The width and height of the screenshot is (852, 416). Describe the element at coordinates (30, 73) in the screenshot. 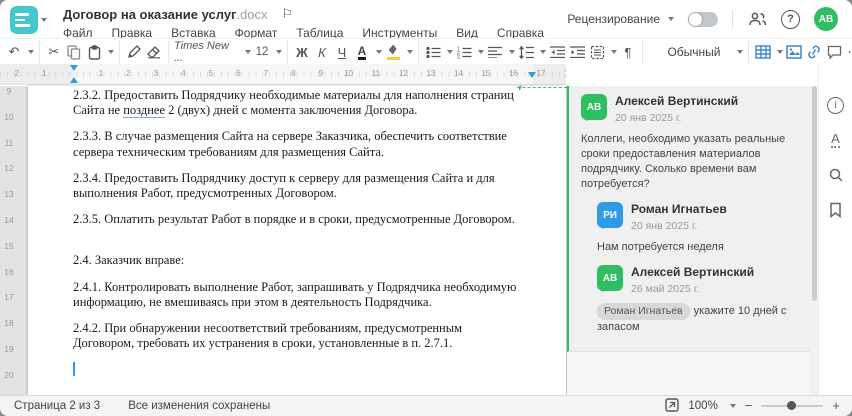

I see `ruler-numbers-left: 21` at that location.